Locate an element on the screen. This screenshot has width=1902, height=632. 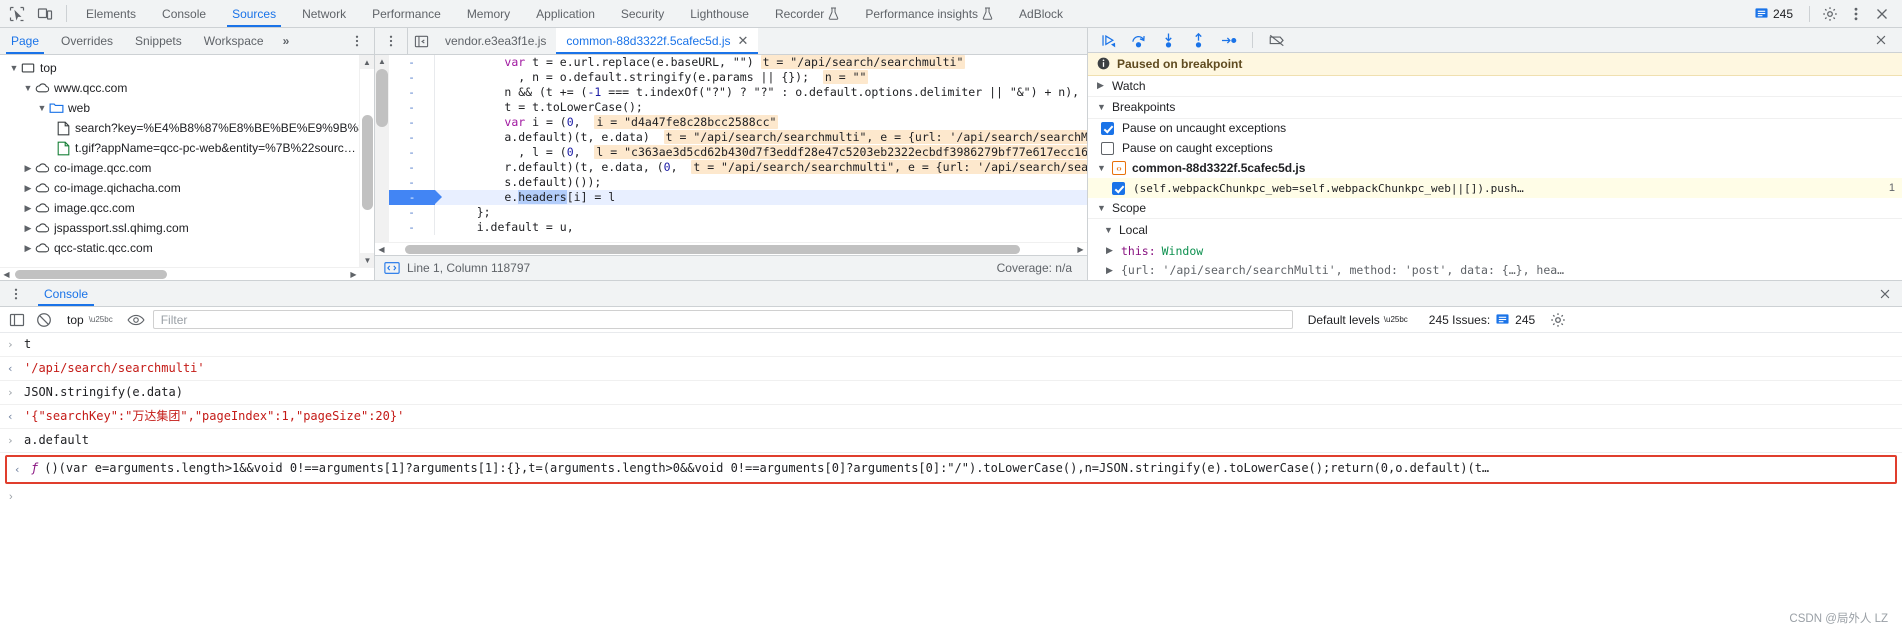
tab-lighthouse: Lighthouse is located at coordinates (719, 13).